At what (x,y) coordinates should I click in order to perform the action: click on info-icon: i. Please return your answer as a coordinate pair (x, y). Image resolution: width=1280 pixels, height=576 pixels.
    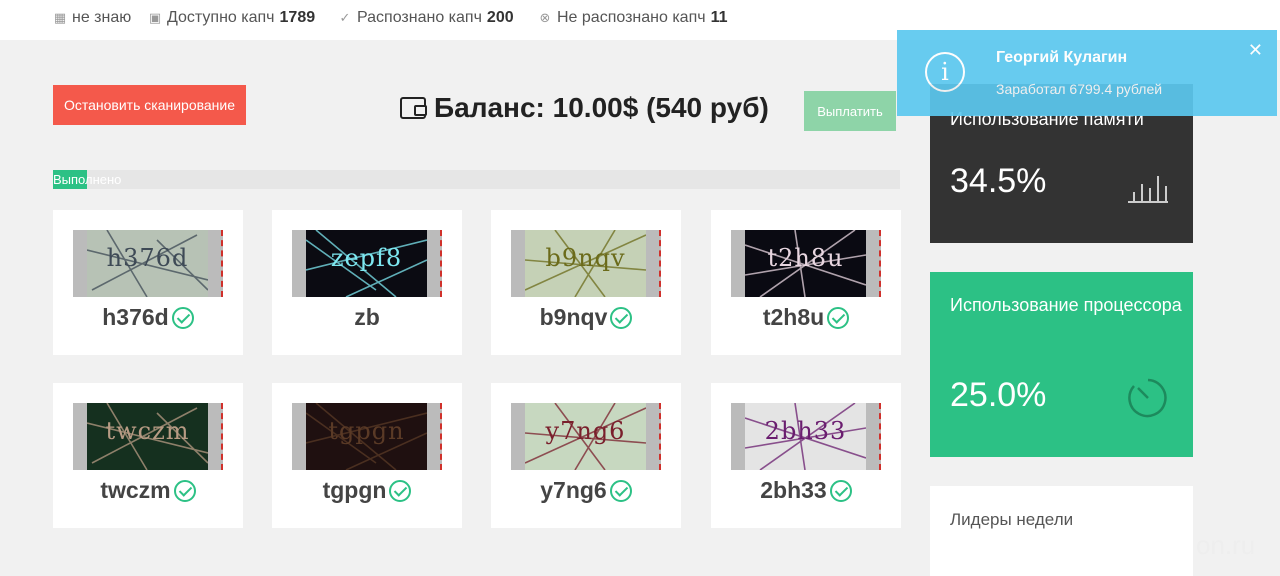
    Looking at the image, I should click on (945, 72).